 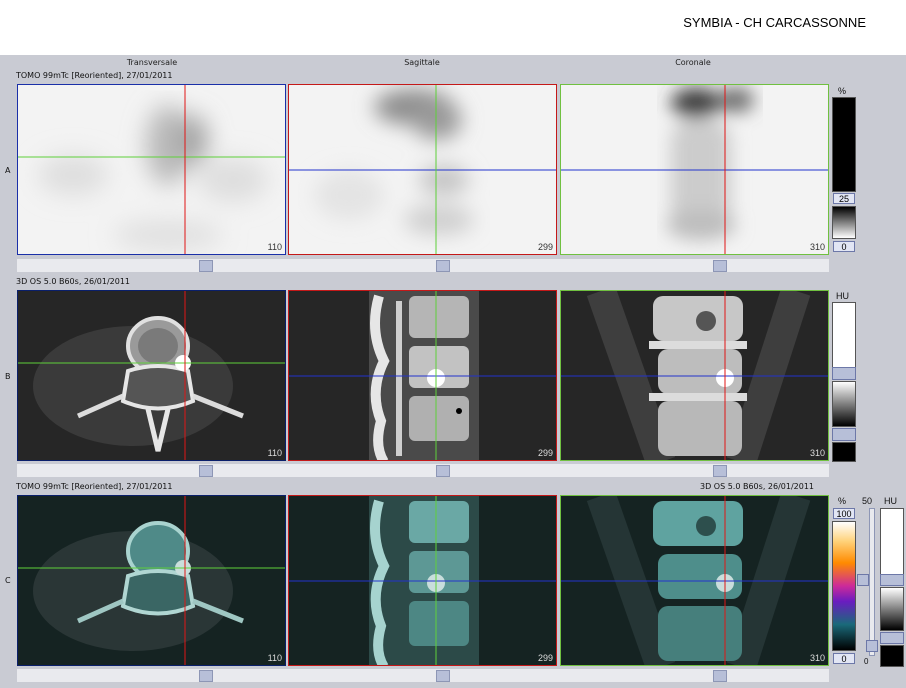 I want to click on fusion-window-handle, so click(x=863, y=580).